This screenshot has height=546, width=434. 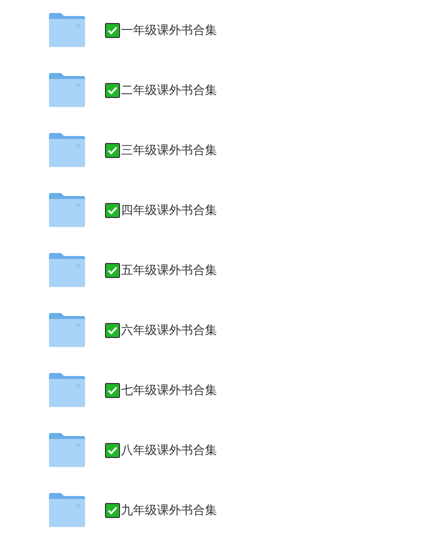 I want to click on folder-name: 四年级课外书合集, so click(x=169, y=210).